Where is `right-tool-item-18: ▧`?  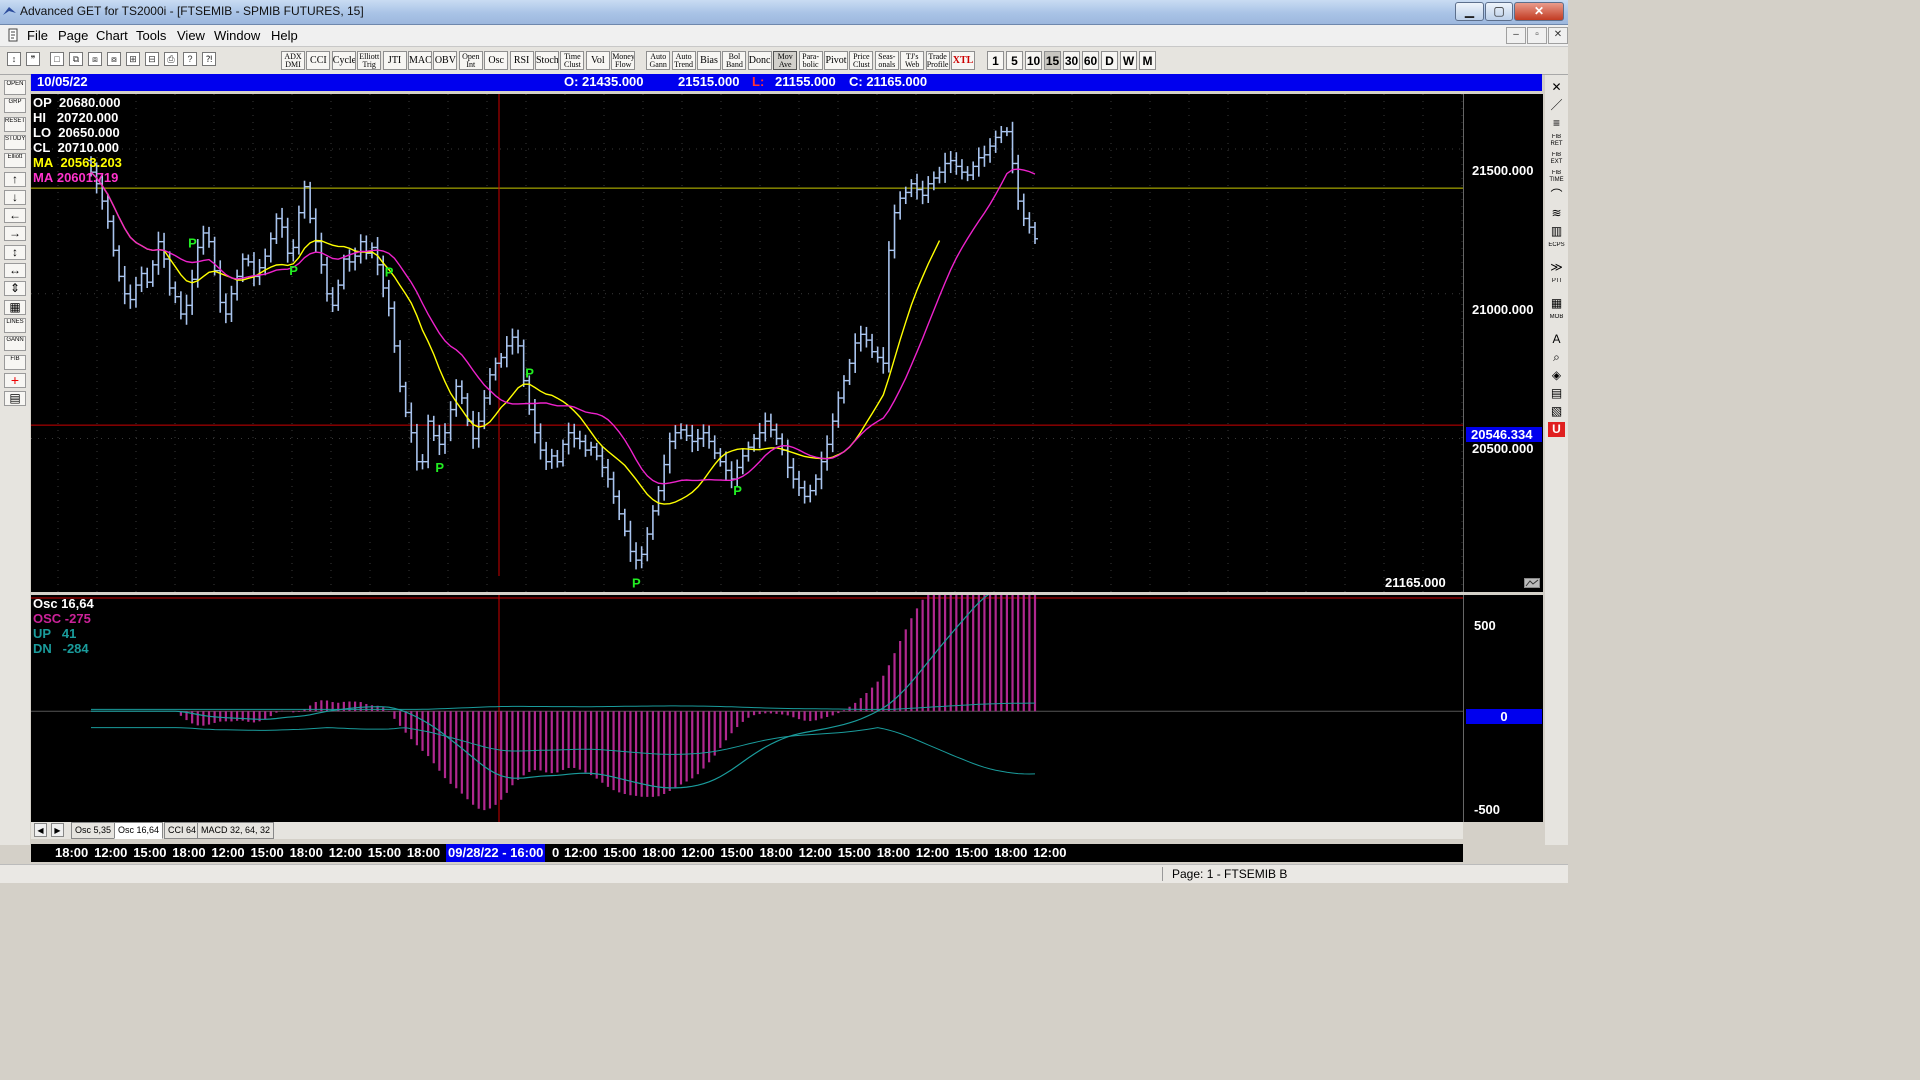
right-tool-item-18: ▧ is located at coordinates (1556, 411).